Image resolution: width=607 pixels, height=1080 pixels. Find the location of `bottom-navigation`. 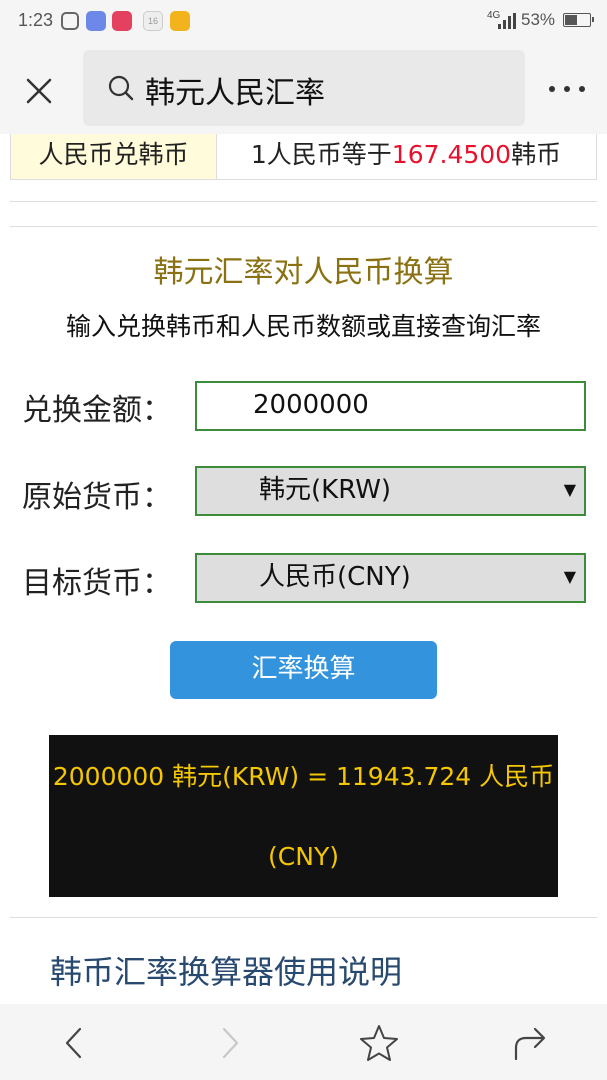

bottom-navigation is located at coordinates (303, 1042).